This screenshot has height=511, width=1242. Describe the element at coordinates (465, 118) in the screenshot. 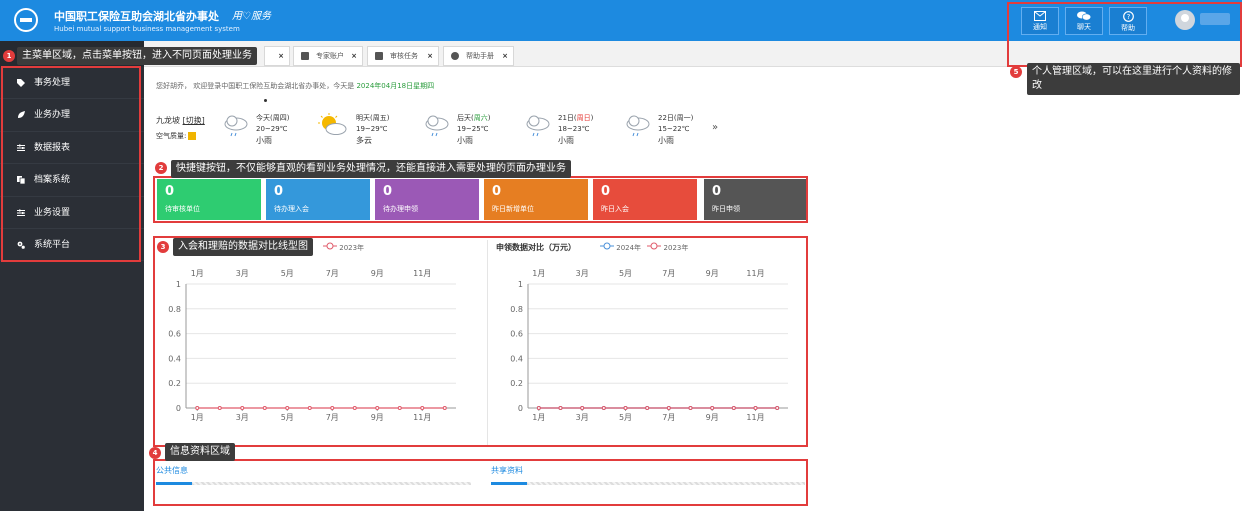

I see `weather-day-prefix: 后天(` at that location.